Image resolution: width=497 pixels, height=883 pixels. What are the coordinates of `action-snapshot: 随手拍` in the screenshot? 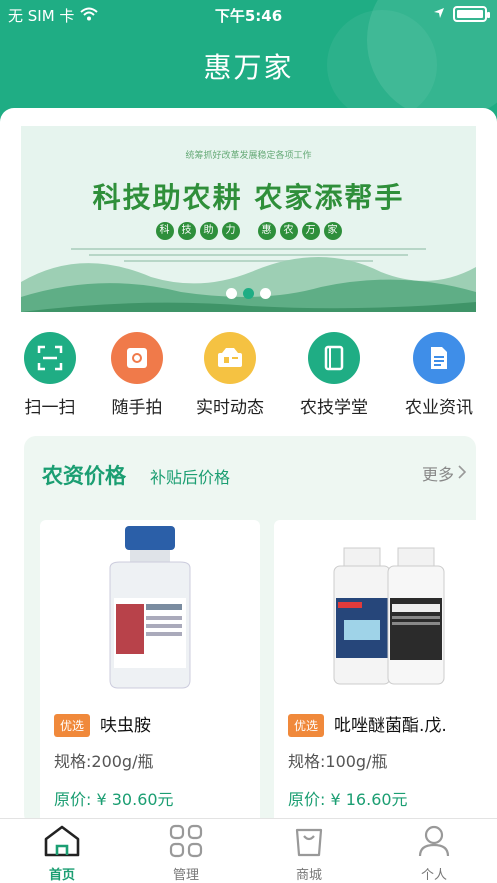 It's located at (137, 375).